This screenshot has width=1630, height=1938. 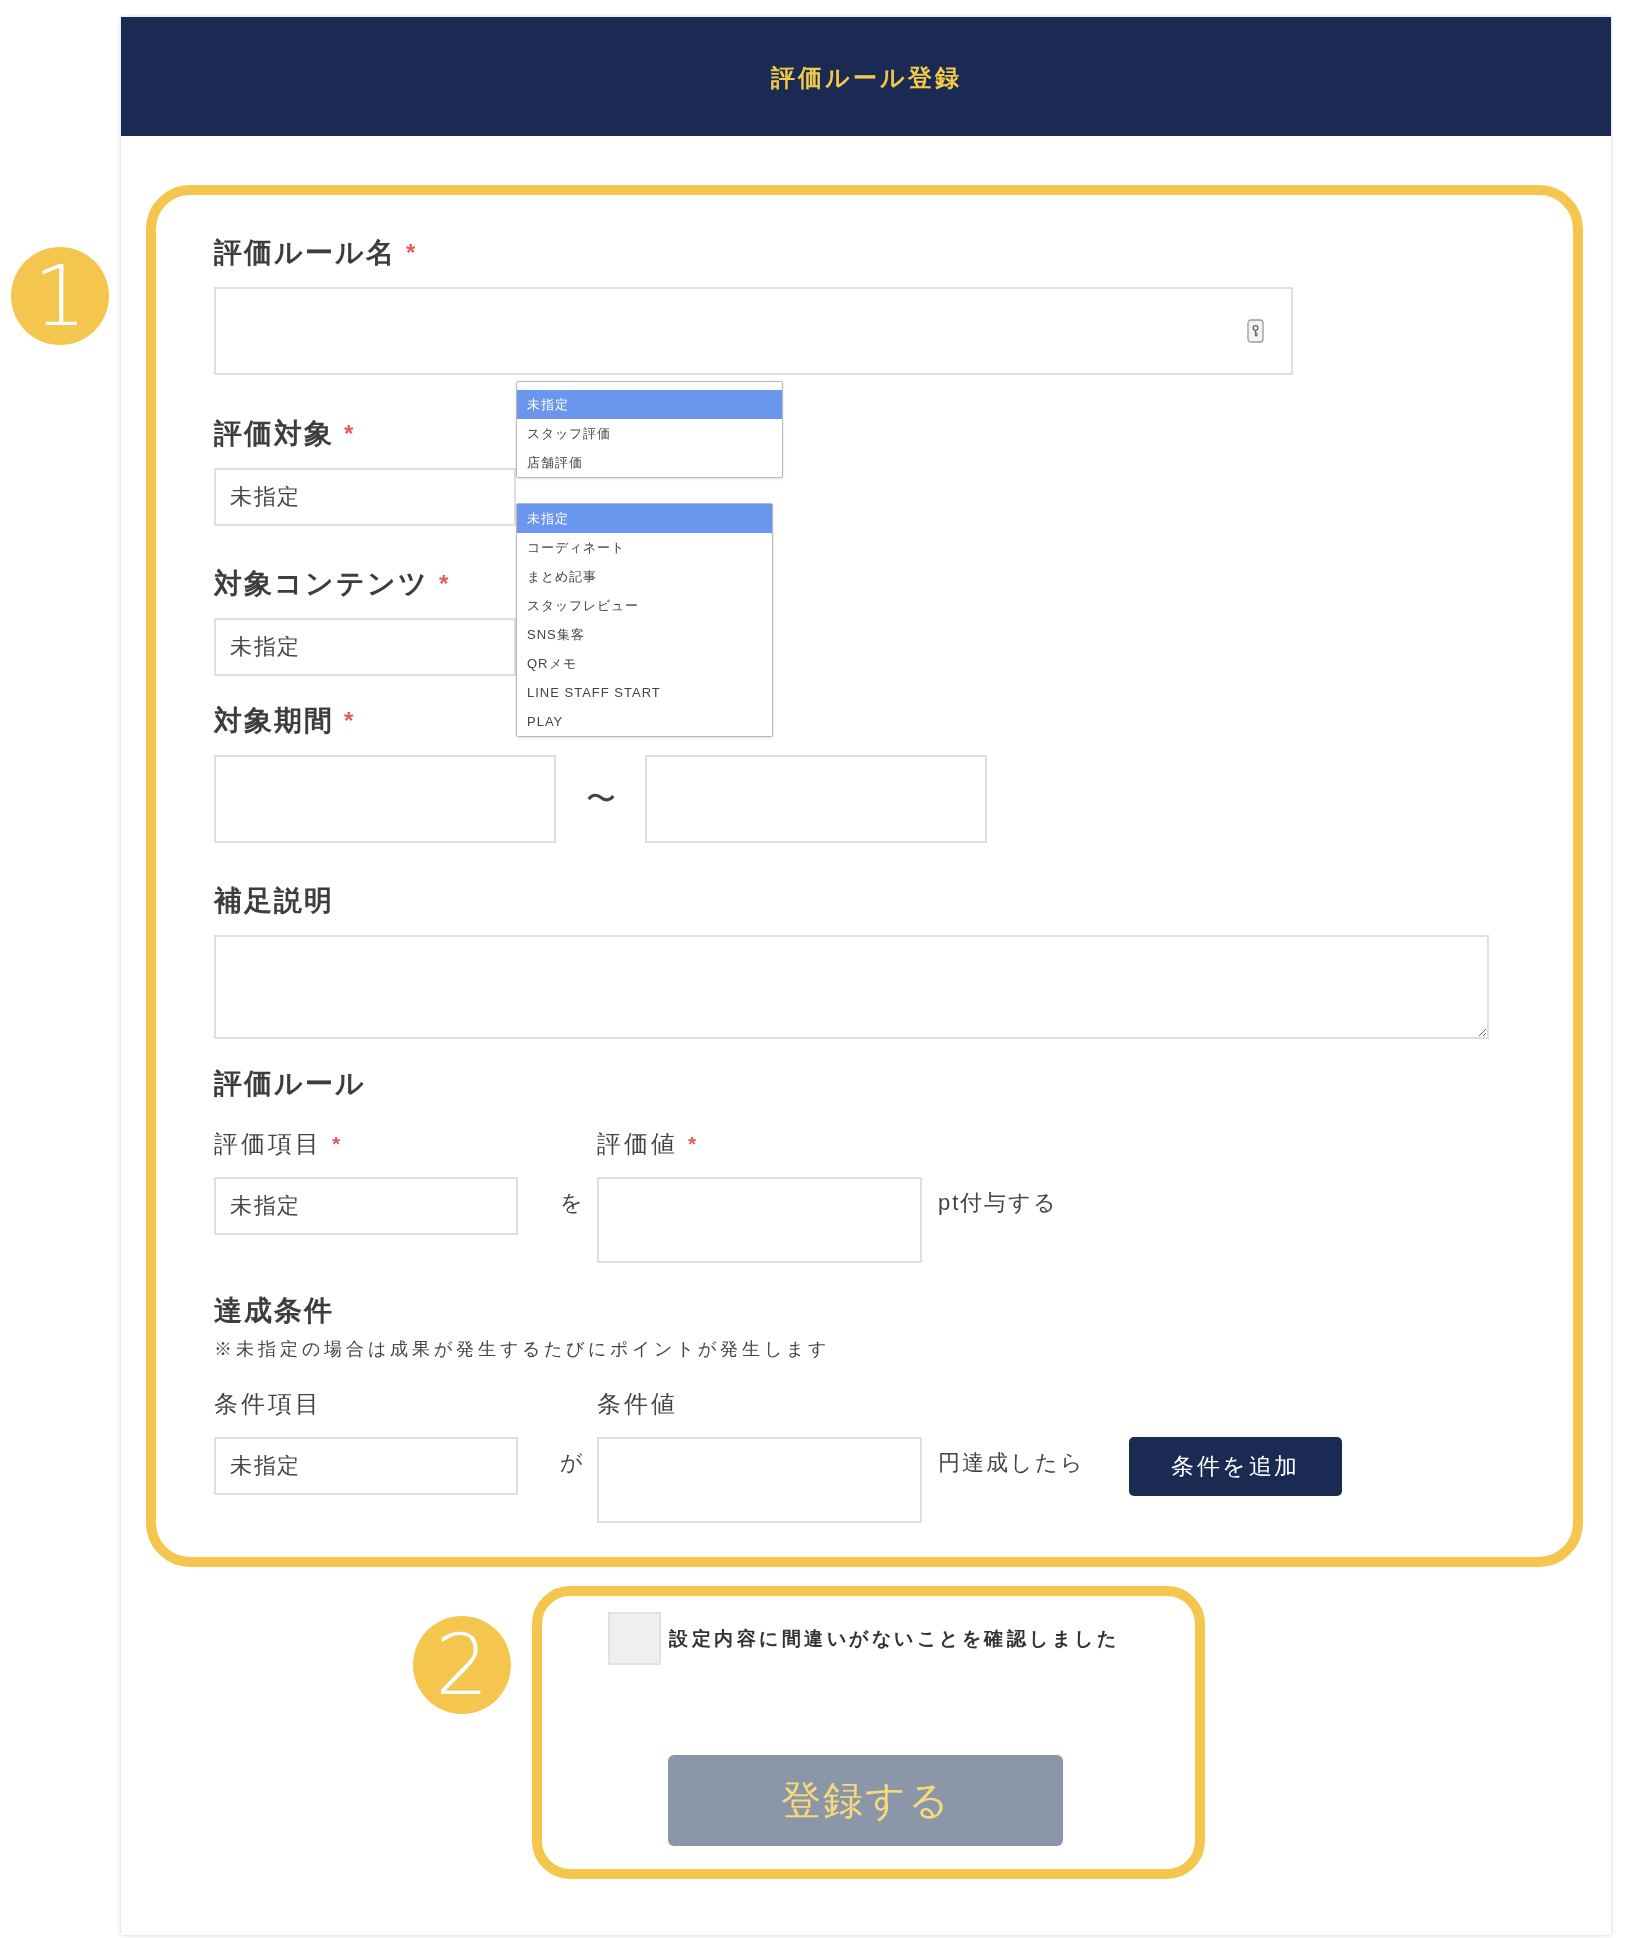 I want to click on section-heading: 評価ルール, so click(x=290, y=1084).